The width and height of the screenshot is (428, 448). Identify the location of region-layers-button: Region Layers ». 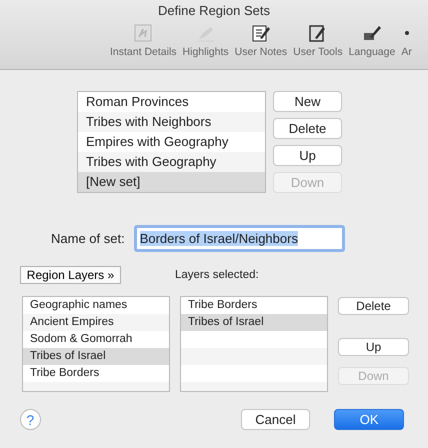
(70, 275).